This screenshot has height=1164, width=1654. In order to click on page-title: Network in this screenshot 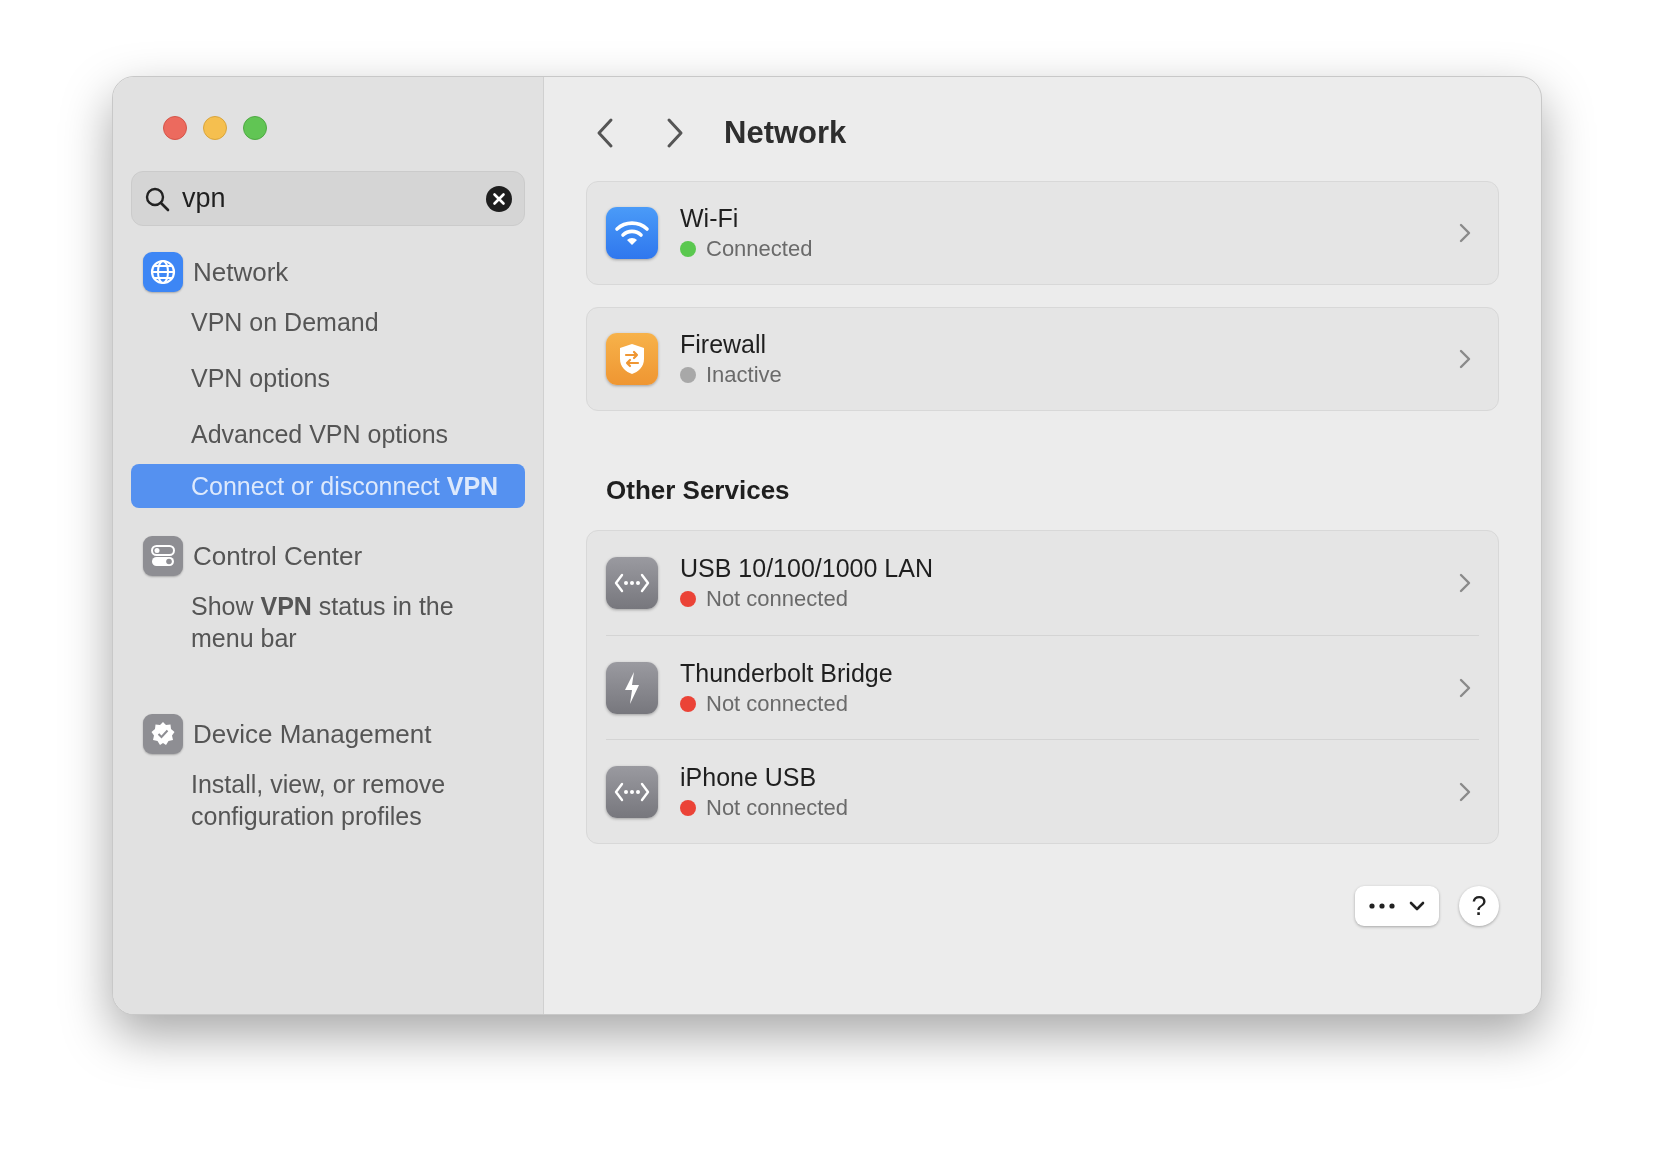, I will do `click(785, 132)`.